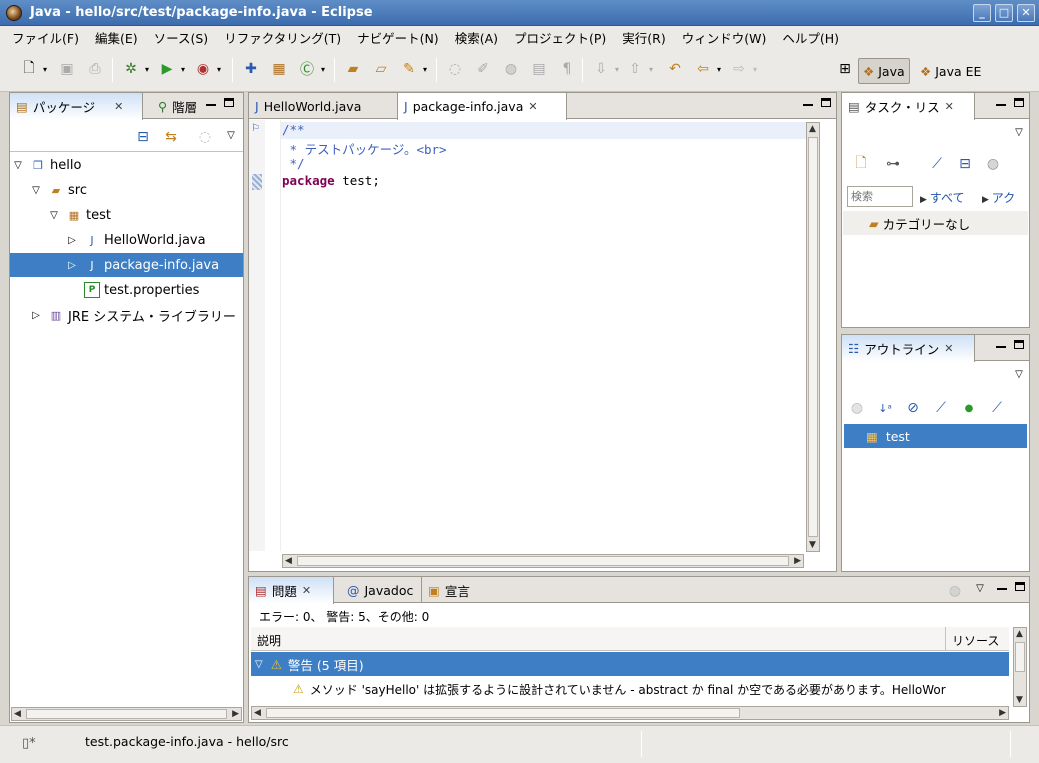 The width and height of the screenshot is (1039, 763). What do you see at coordinates (908, 348) in the screenshot?
I see `tab-outline: ☷ アウトライン ✕` at bounding box center [908, 348].